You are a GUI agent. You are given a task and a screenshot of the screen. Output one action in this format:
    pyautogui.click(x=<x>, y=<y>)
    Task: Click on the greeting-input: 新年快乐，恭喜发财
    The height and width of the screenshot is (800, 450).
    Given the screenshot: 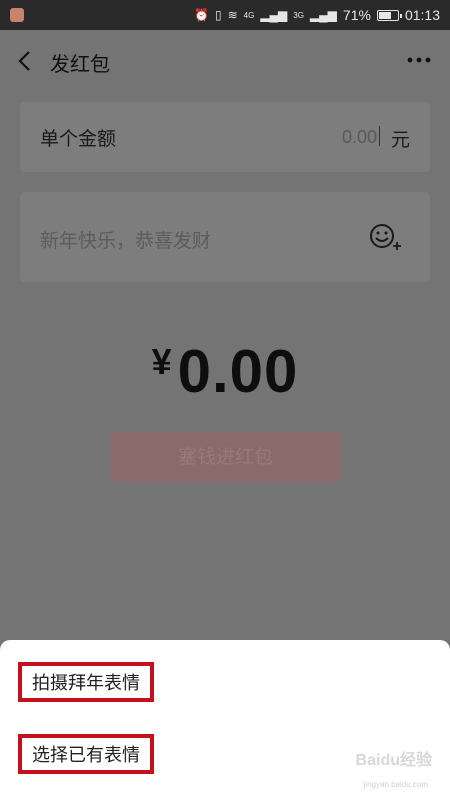 What is the action you would take?
    pyautogui.click(x=125, y=239)
    